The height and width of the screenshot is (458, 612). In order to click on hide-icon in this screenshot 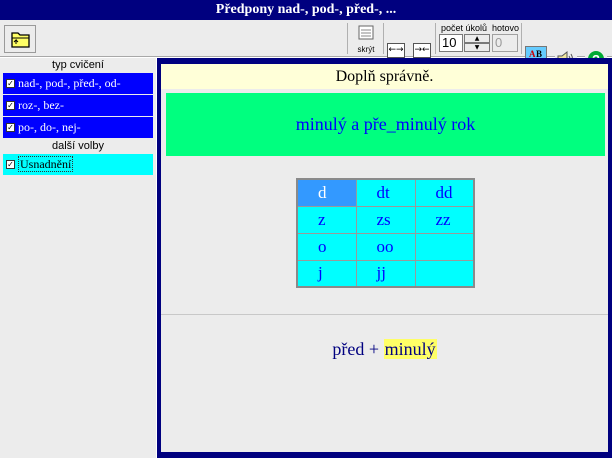, I will do `click(366, 32)`.